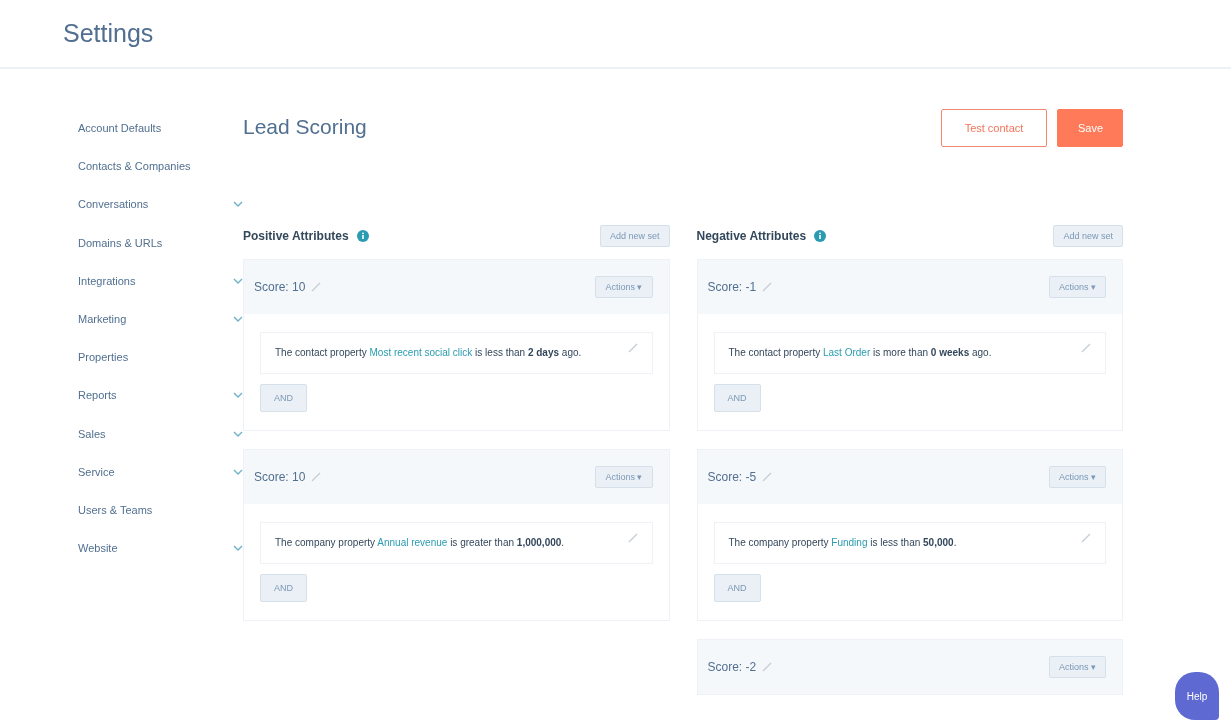 This screenshot has height=726, width=1231. Describe the element at coordinates (160, 510) in the screenshot. I see `sidebar-item: Users & Teams` at that location.